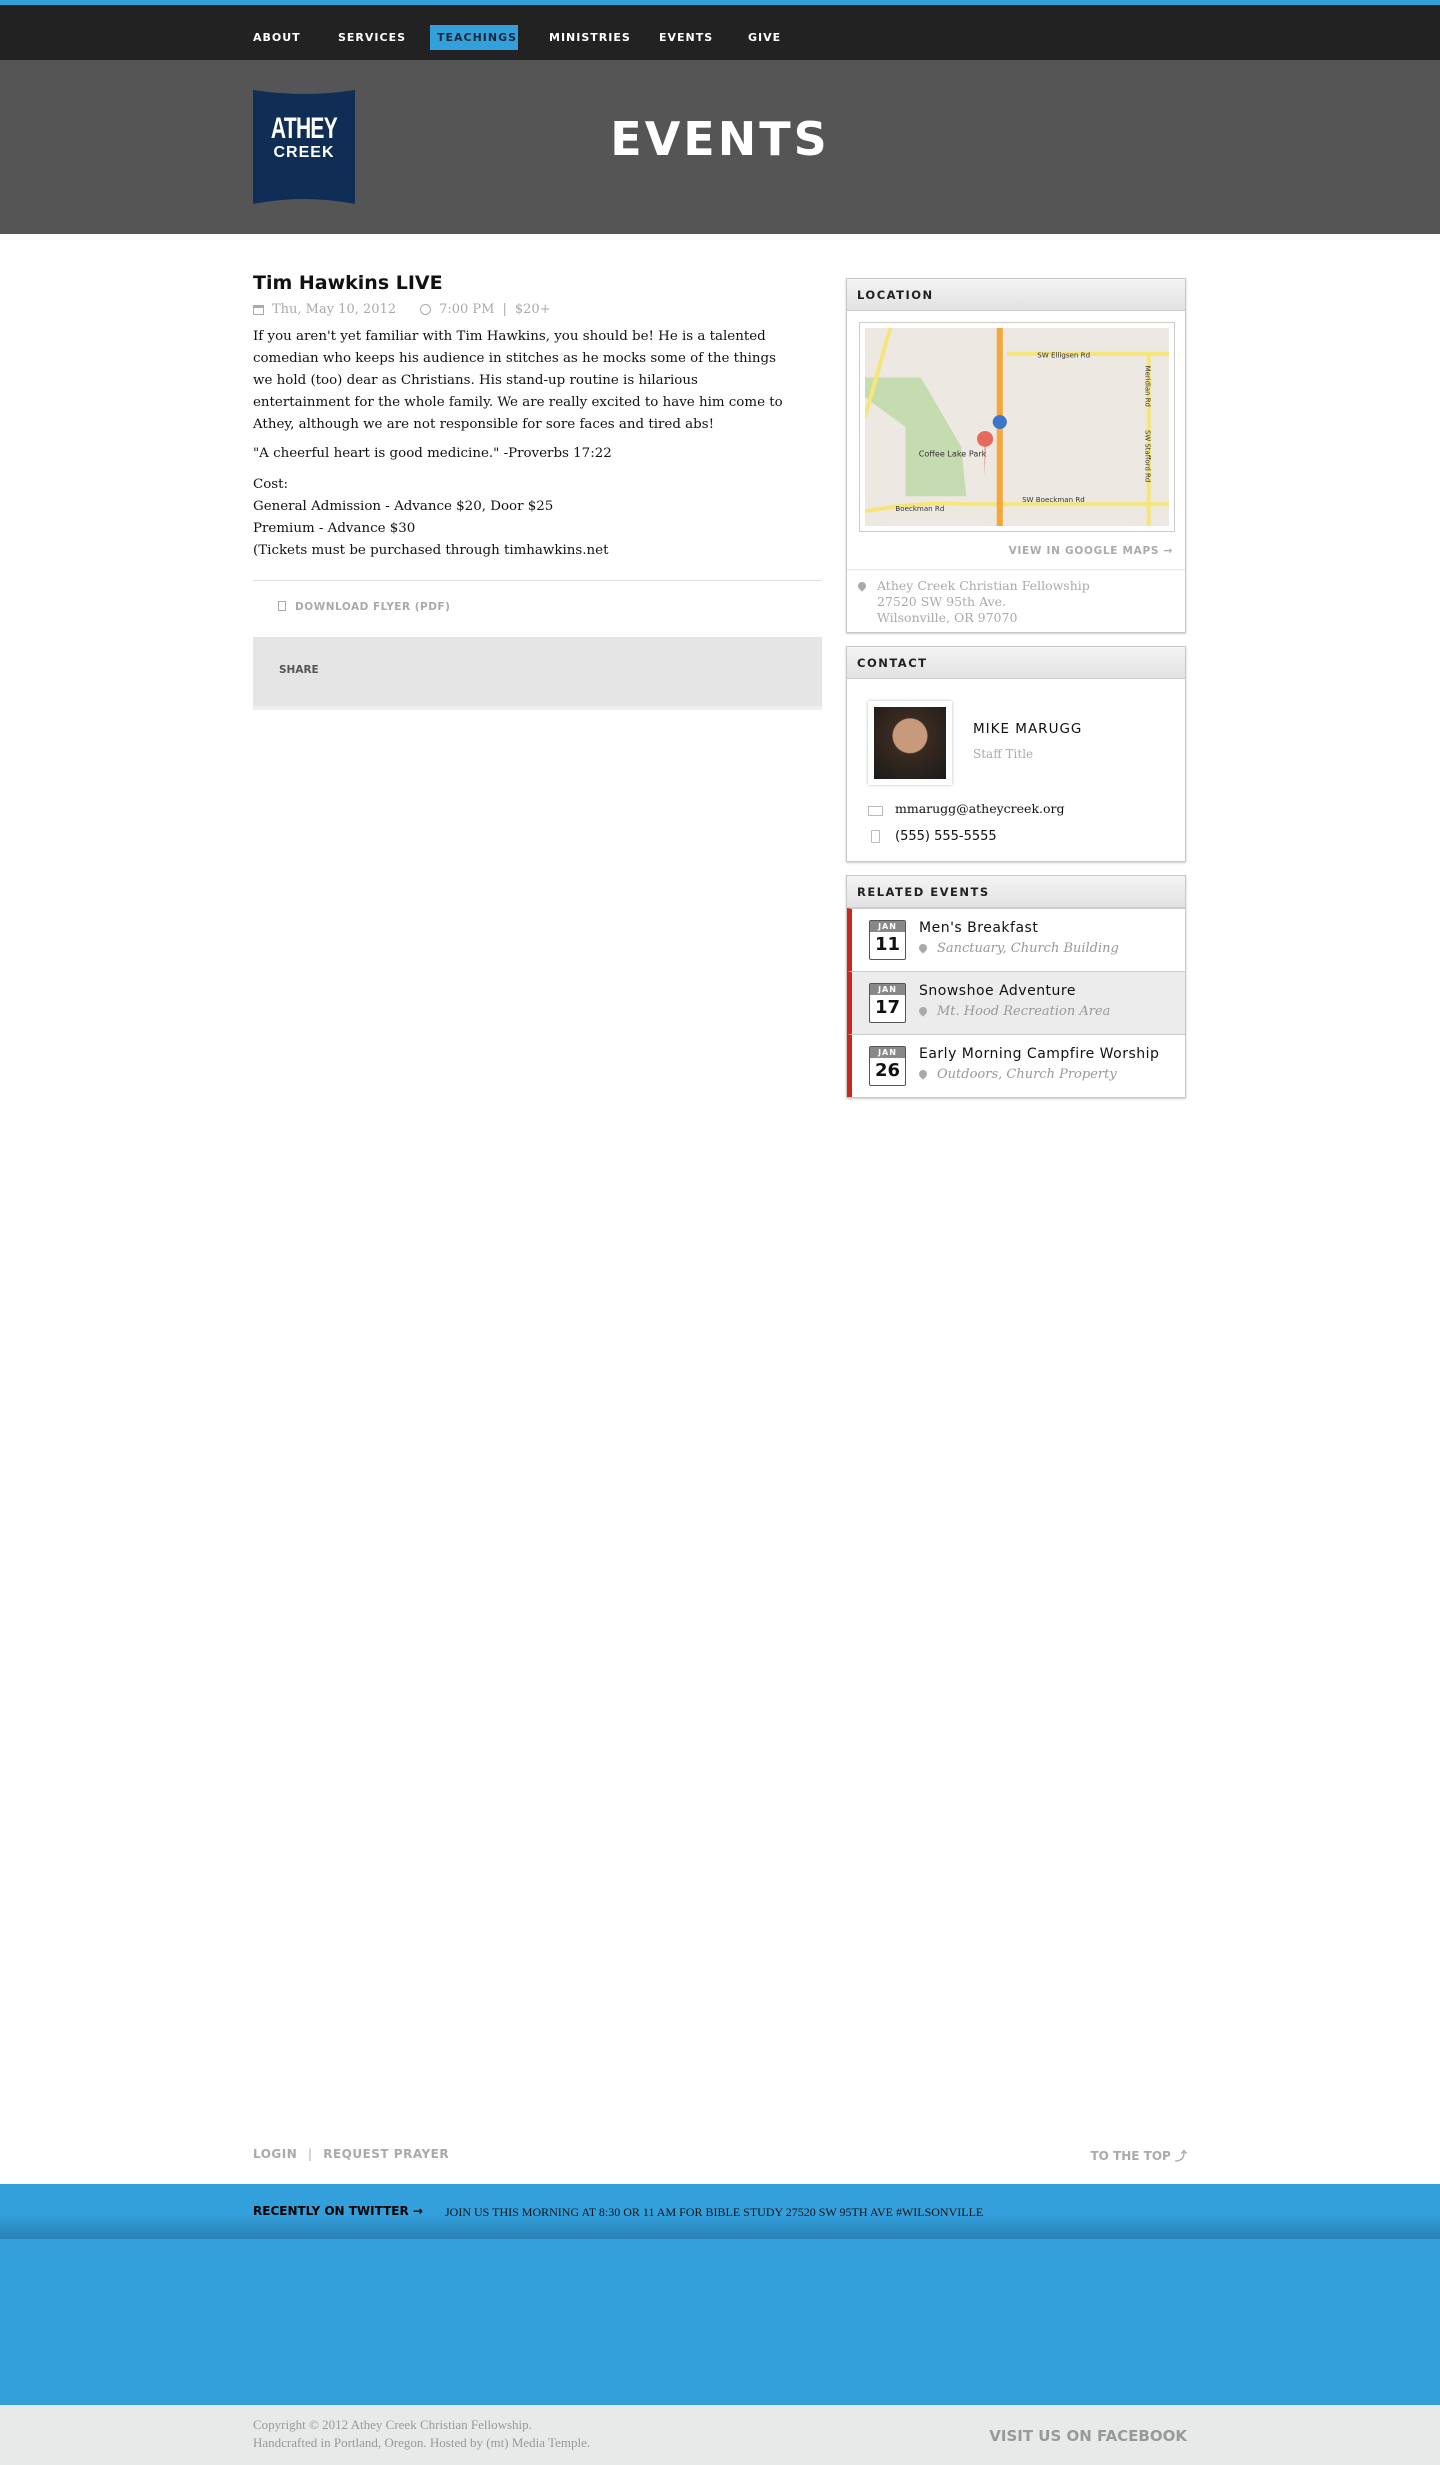 The width and height of the screenshot is (1440, 2465). I want to click on nav-ministries: MINISTRIES, so click(590, 37).